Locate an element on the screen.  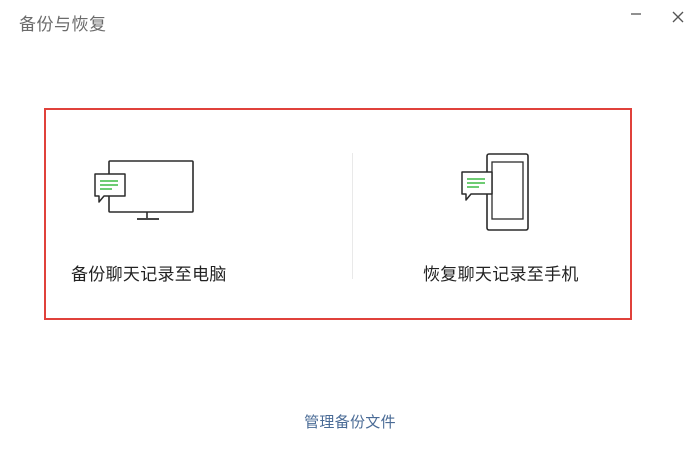
close-icon is located at coordinates (678, 17).